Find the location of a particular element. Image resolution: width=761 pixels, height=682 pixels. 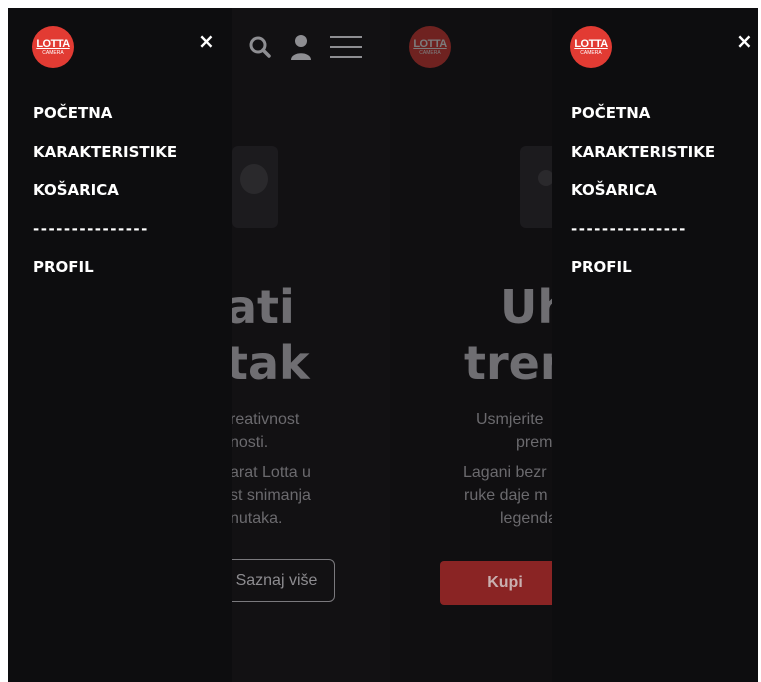

hero-text-1a: Usmjerite is located at coordinates (510, 419).